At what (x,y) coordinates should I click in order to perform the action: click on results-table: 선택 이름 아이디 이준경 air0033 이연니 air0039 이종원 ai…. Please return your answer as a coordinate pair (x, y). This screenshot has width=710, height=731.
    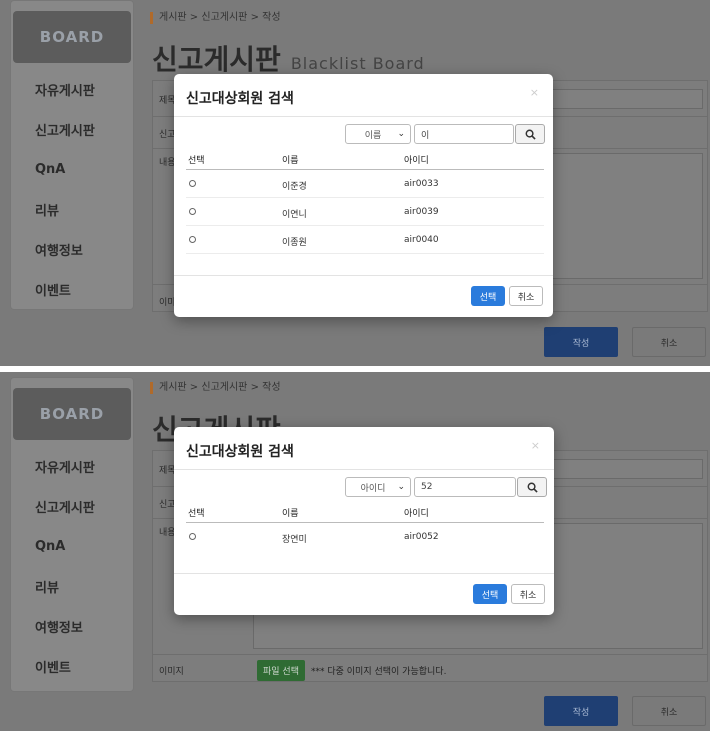
    Looking at the image, I should click on (365, 206).